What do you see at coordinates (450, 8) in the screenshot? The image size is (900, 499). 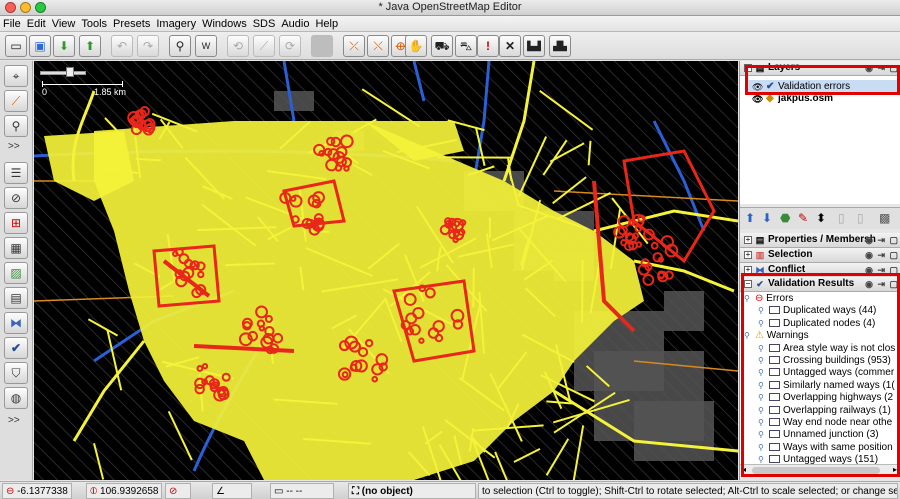 I see `title-bar: * Java OpenStreetMap Editor` at bounding box center [450, 8].